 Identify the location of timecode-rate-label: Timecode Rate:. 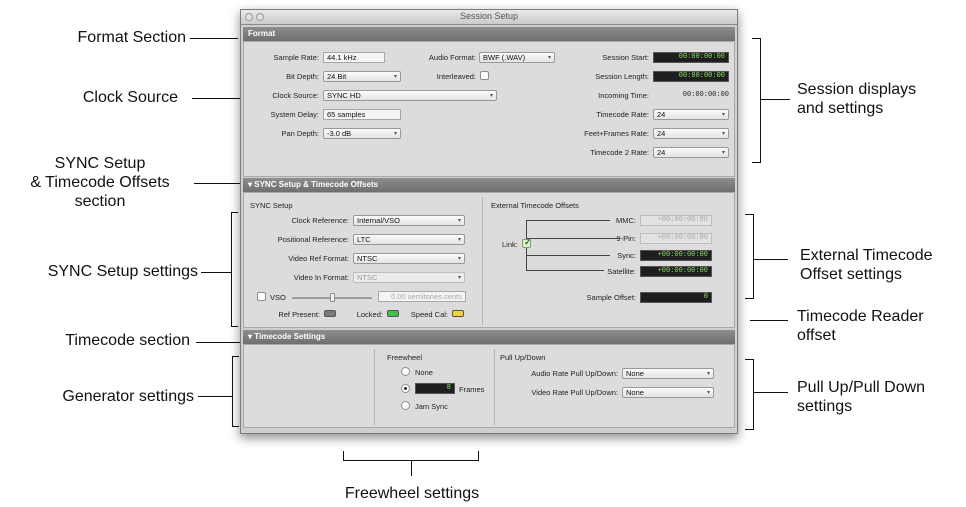
(622, 114).